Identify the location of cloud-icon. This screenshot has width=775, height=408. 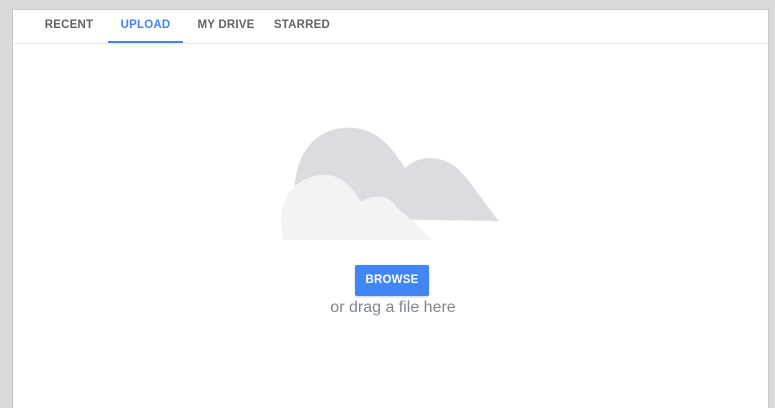
(390, 183).